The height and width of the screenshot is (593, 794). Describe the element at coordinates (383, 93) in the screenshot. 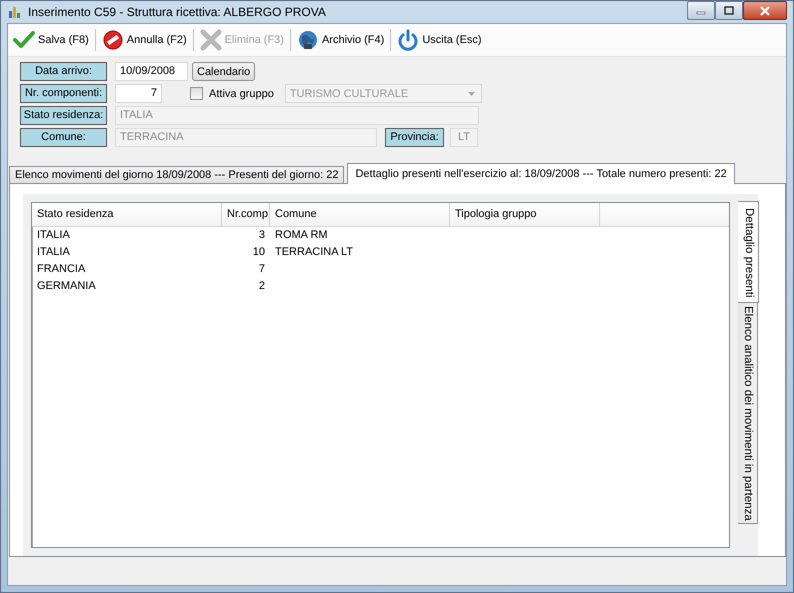

I see `dropdown: TURISMO CULTURALE` at that location.